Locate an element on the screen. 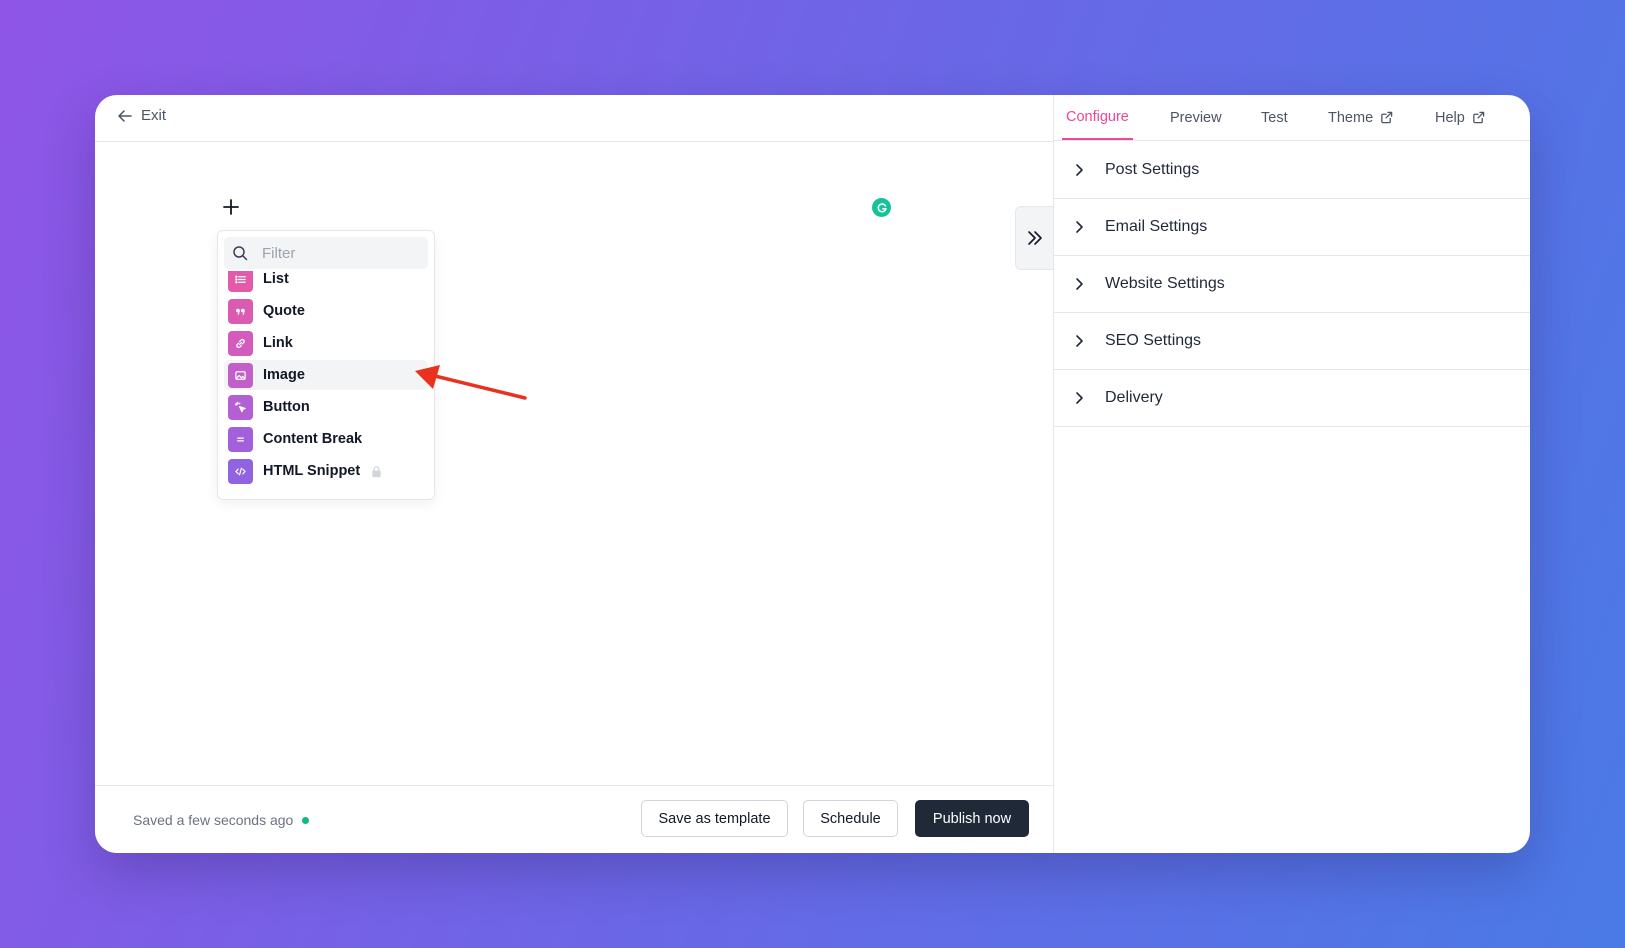  tab-label: Preview is located at coordinates (1196, 117).